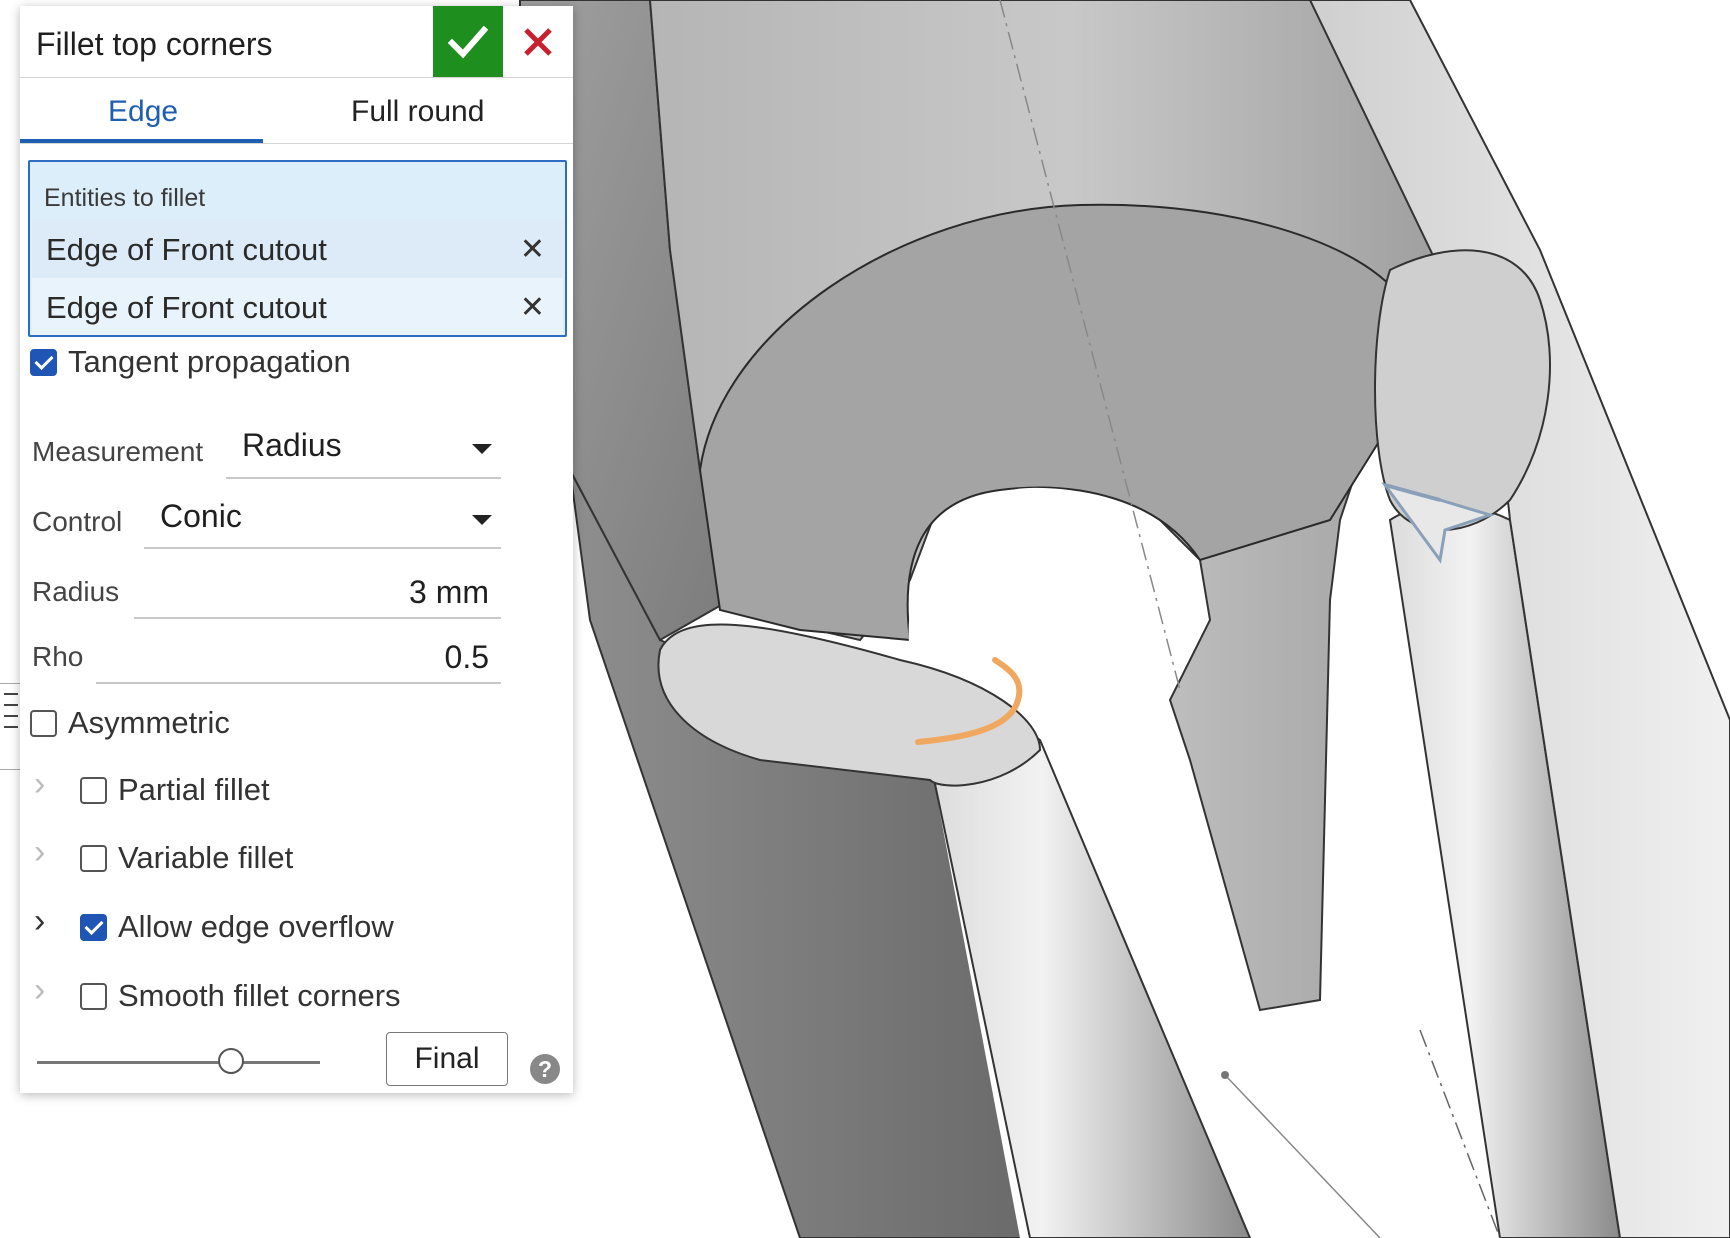  I want to click on asymmetric-label: Asymmetric, so click(149, 722).